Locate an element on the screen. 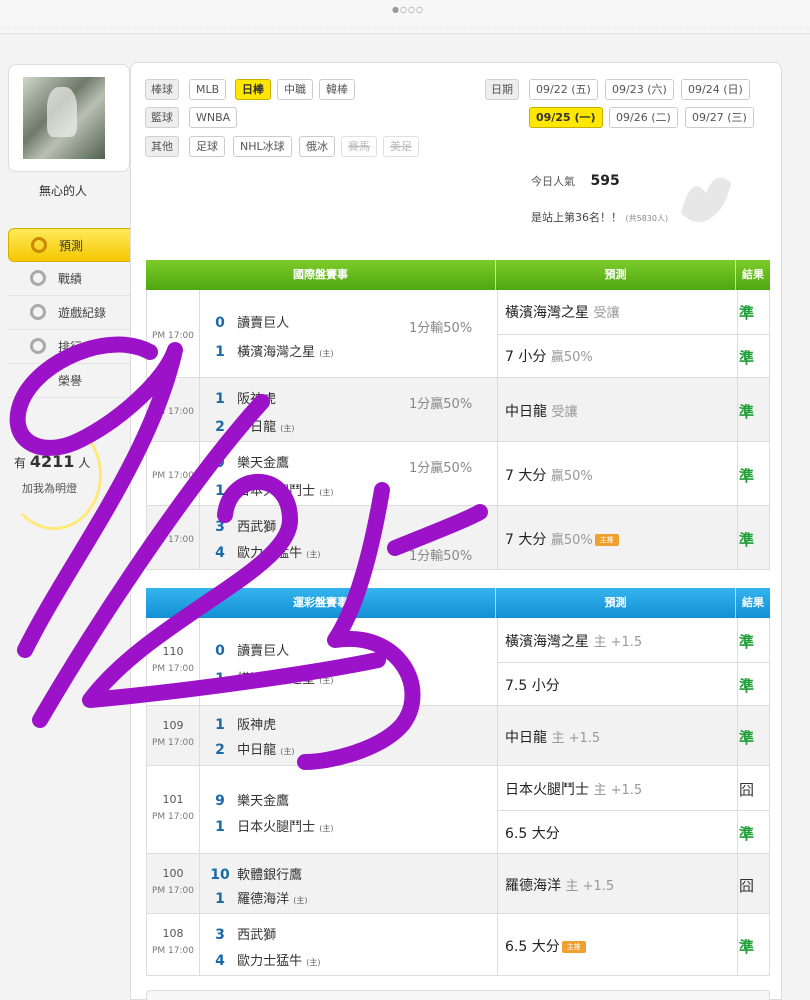 The image size is (810, 1000). follow-button: 加我為明燈 is located at coordinates (49, 488).